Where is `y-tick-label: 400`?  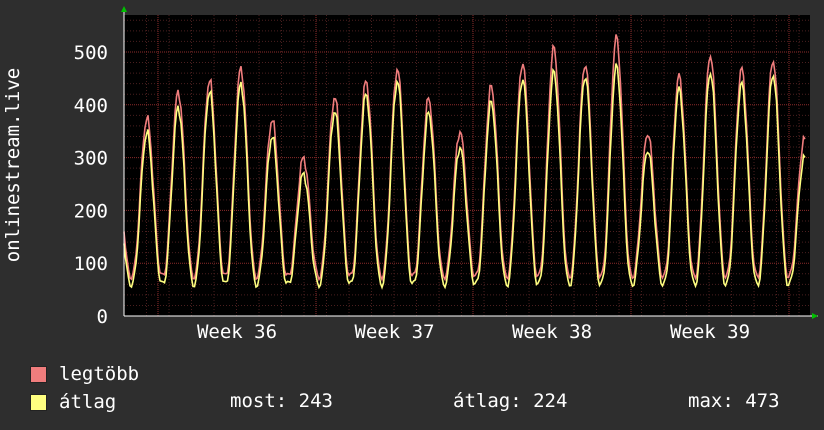 y-tick-label: 400 is located at coordinates (91, 106).